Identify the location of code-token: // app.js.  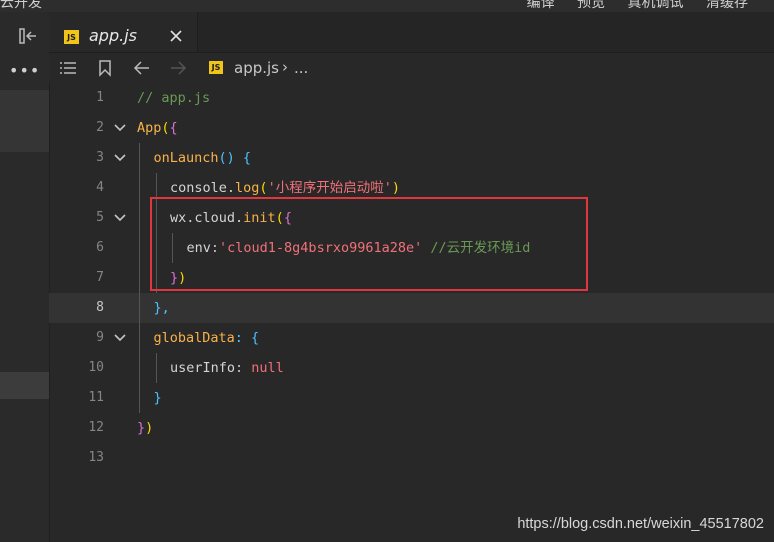
(174, 98).